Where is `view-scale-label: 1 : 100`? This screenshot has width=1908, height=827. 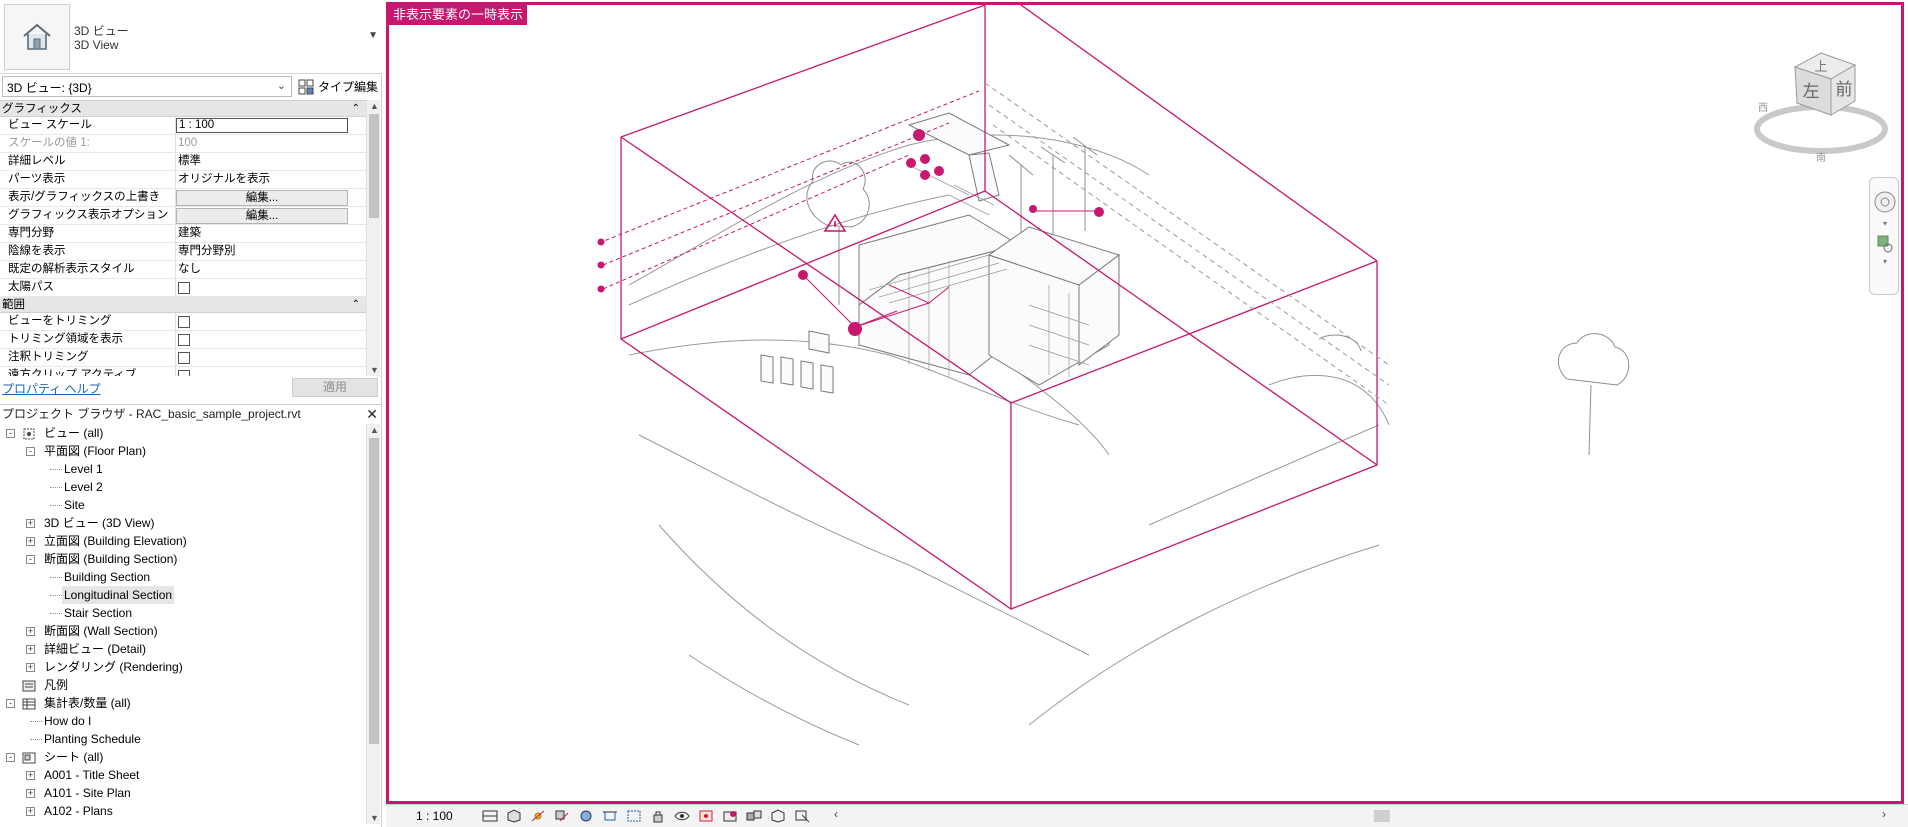
view-scale-label: 1 : 100 is located at coordinates (434, 816).